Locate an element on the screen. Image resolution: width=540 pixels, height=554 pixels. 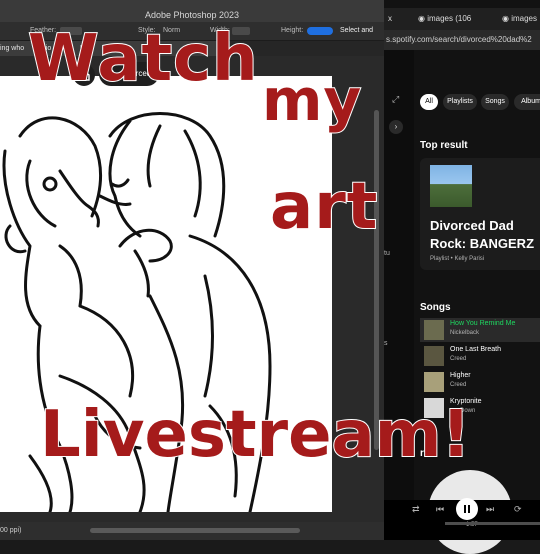
sidebar-fragment: s is located at coordinates (386, 343).